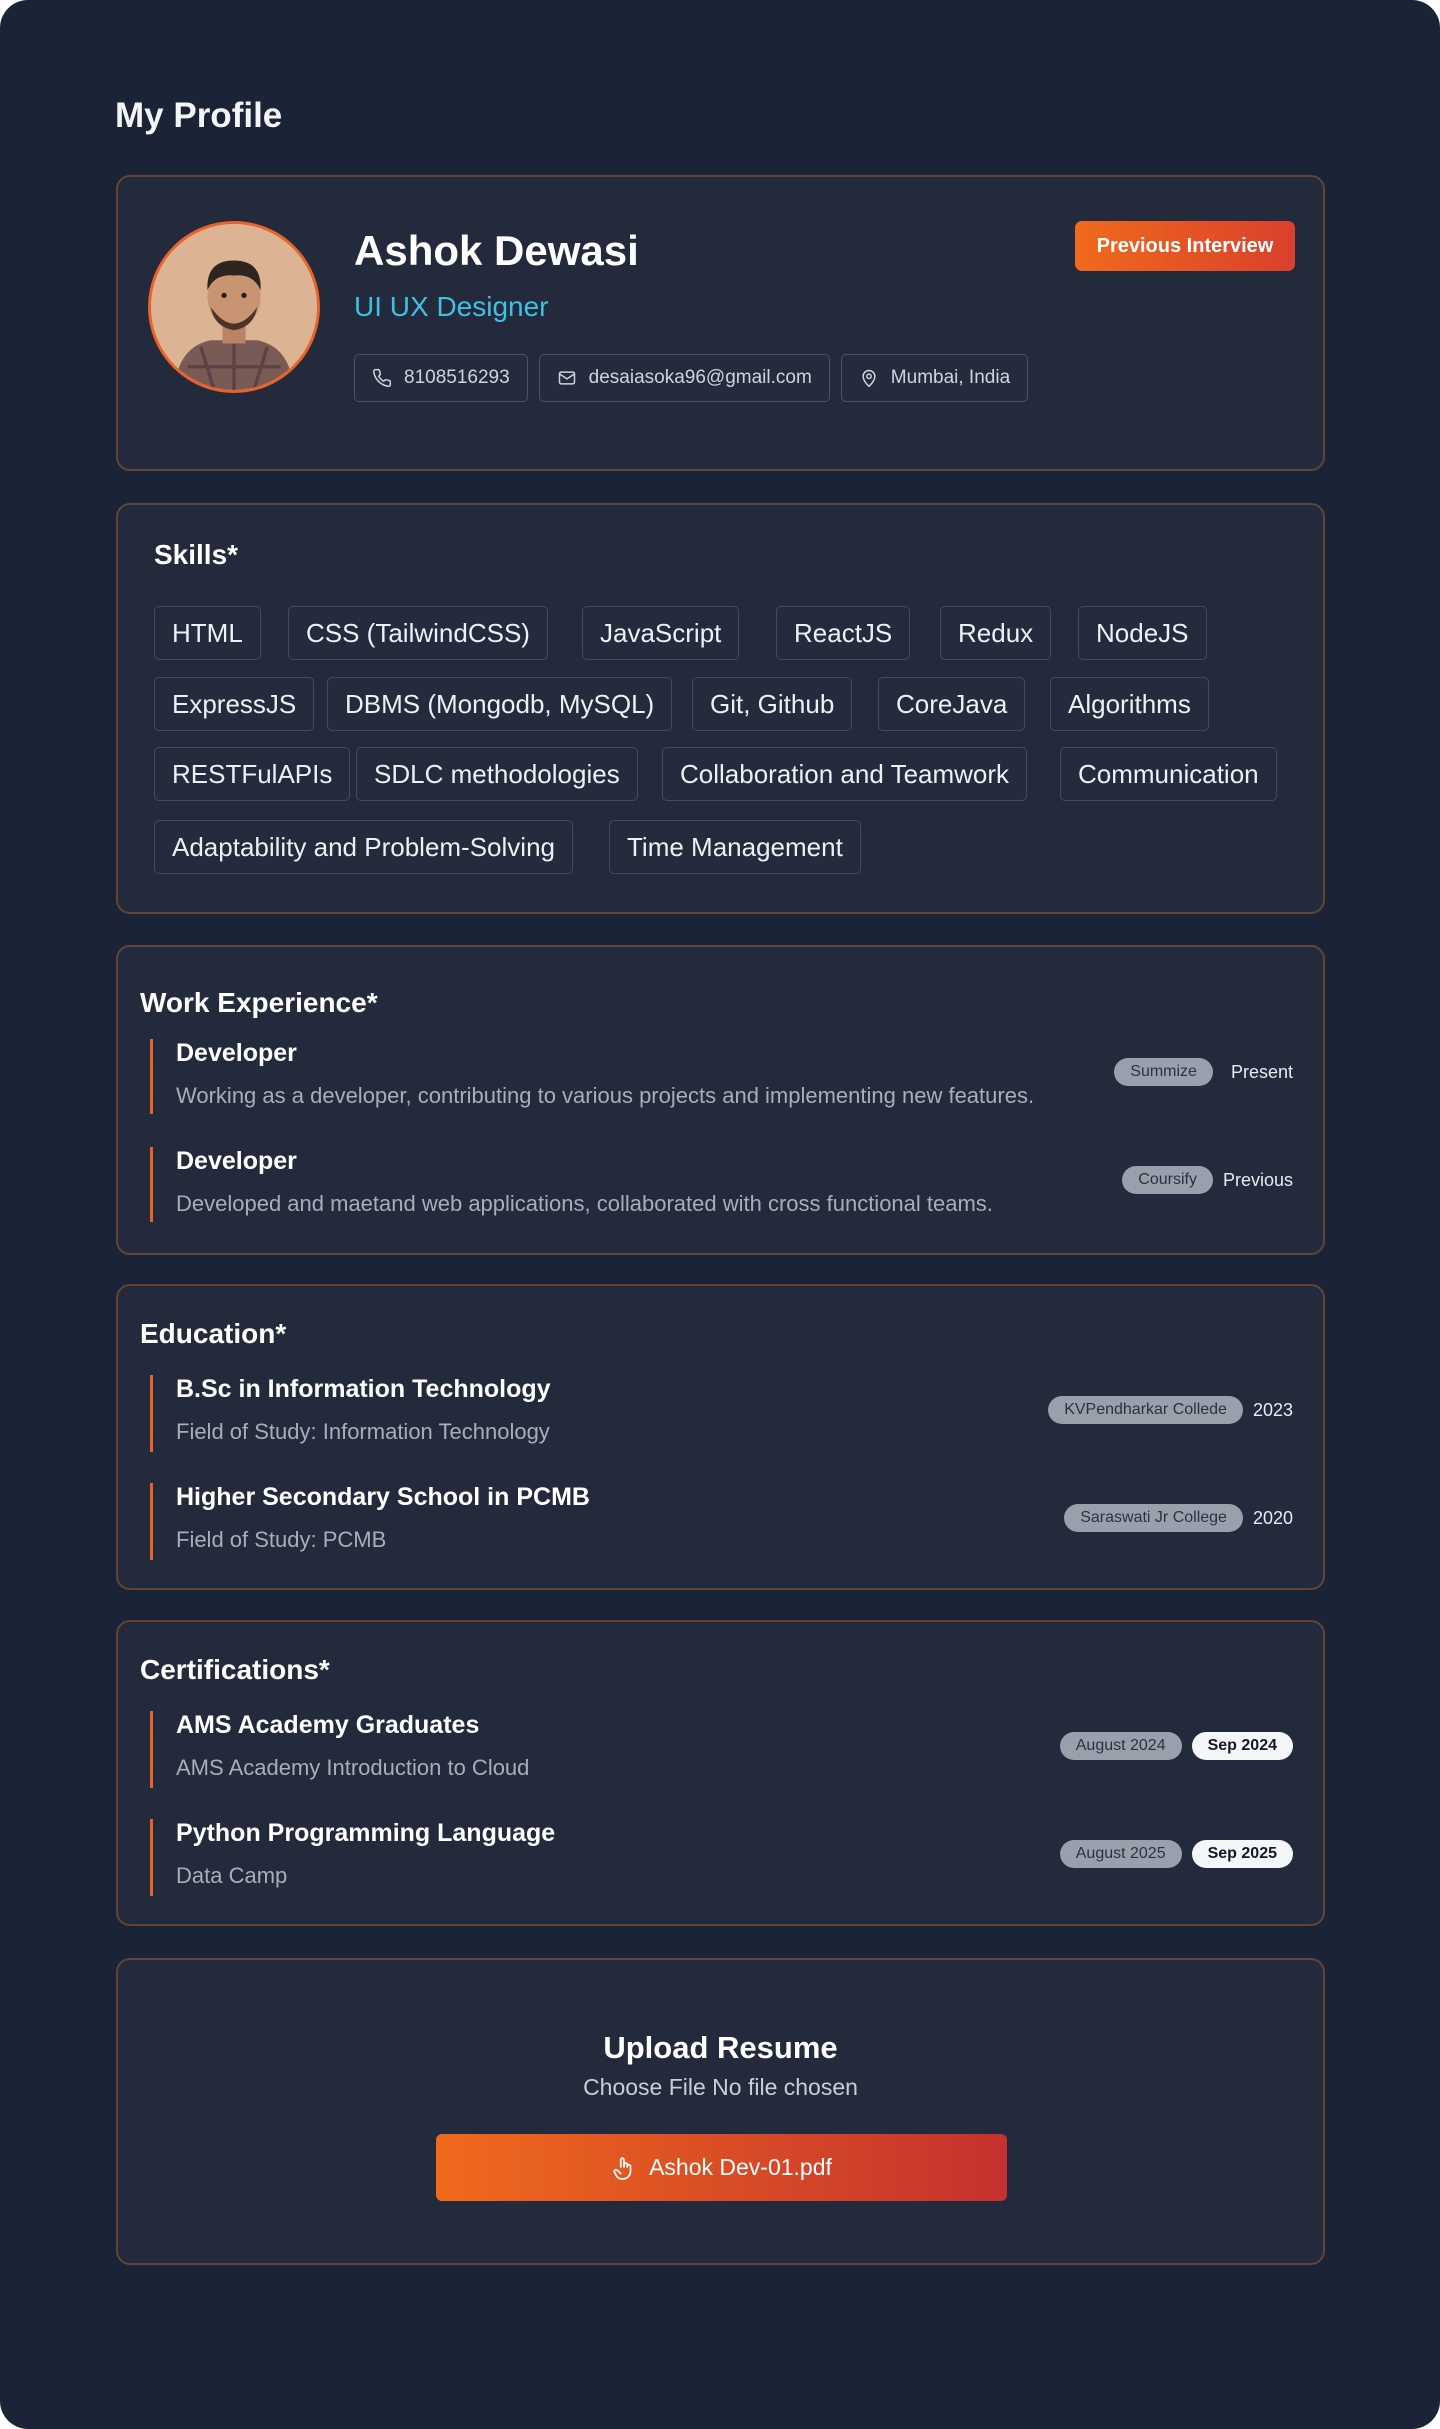  What do you see at coordinates (234, 704) in the screenshot?
I see `skill-tag: ExpressJS` at bounding box center [234, 704].